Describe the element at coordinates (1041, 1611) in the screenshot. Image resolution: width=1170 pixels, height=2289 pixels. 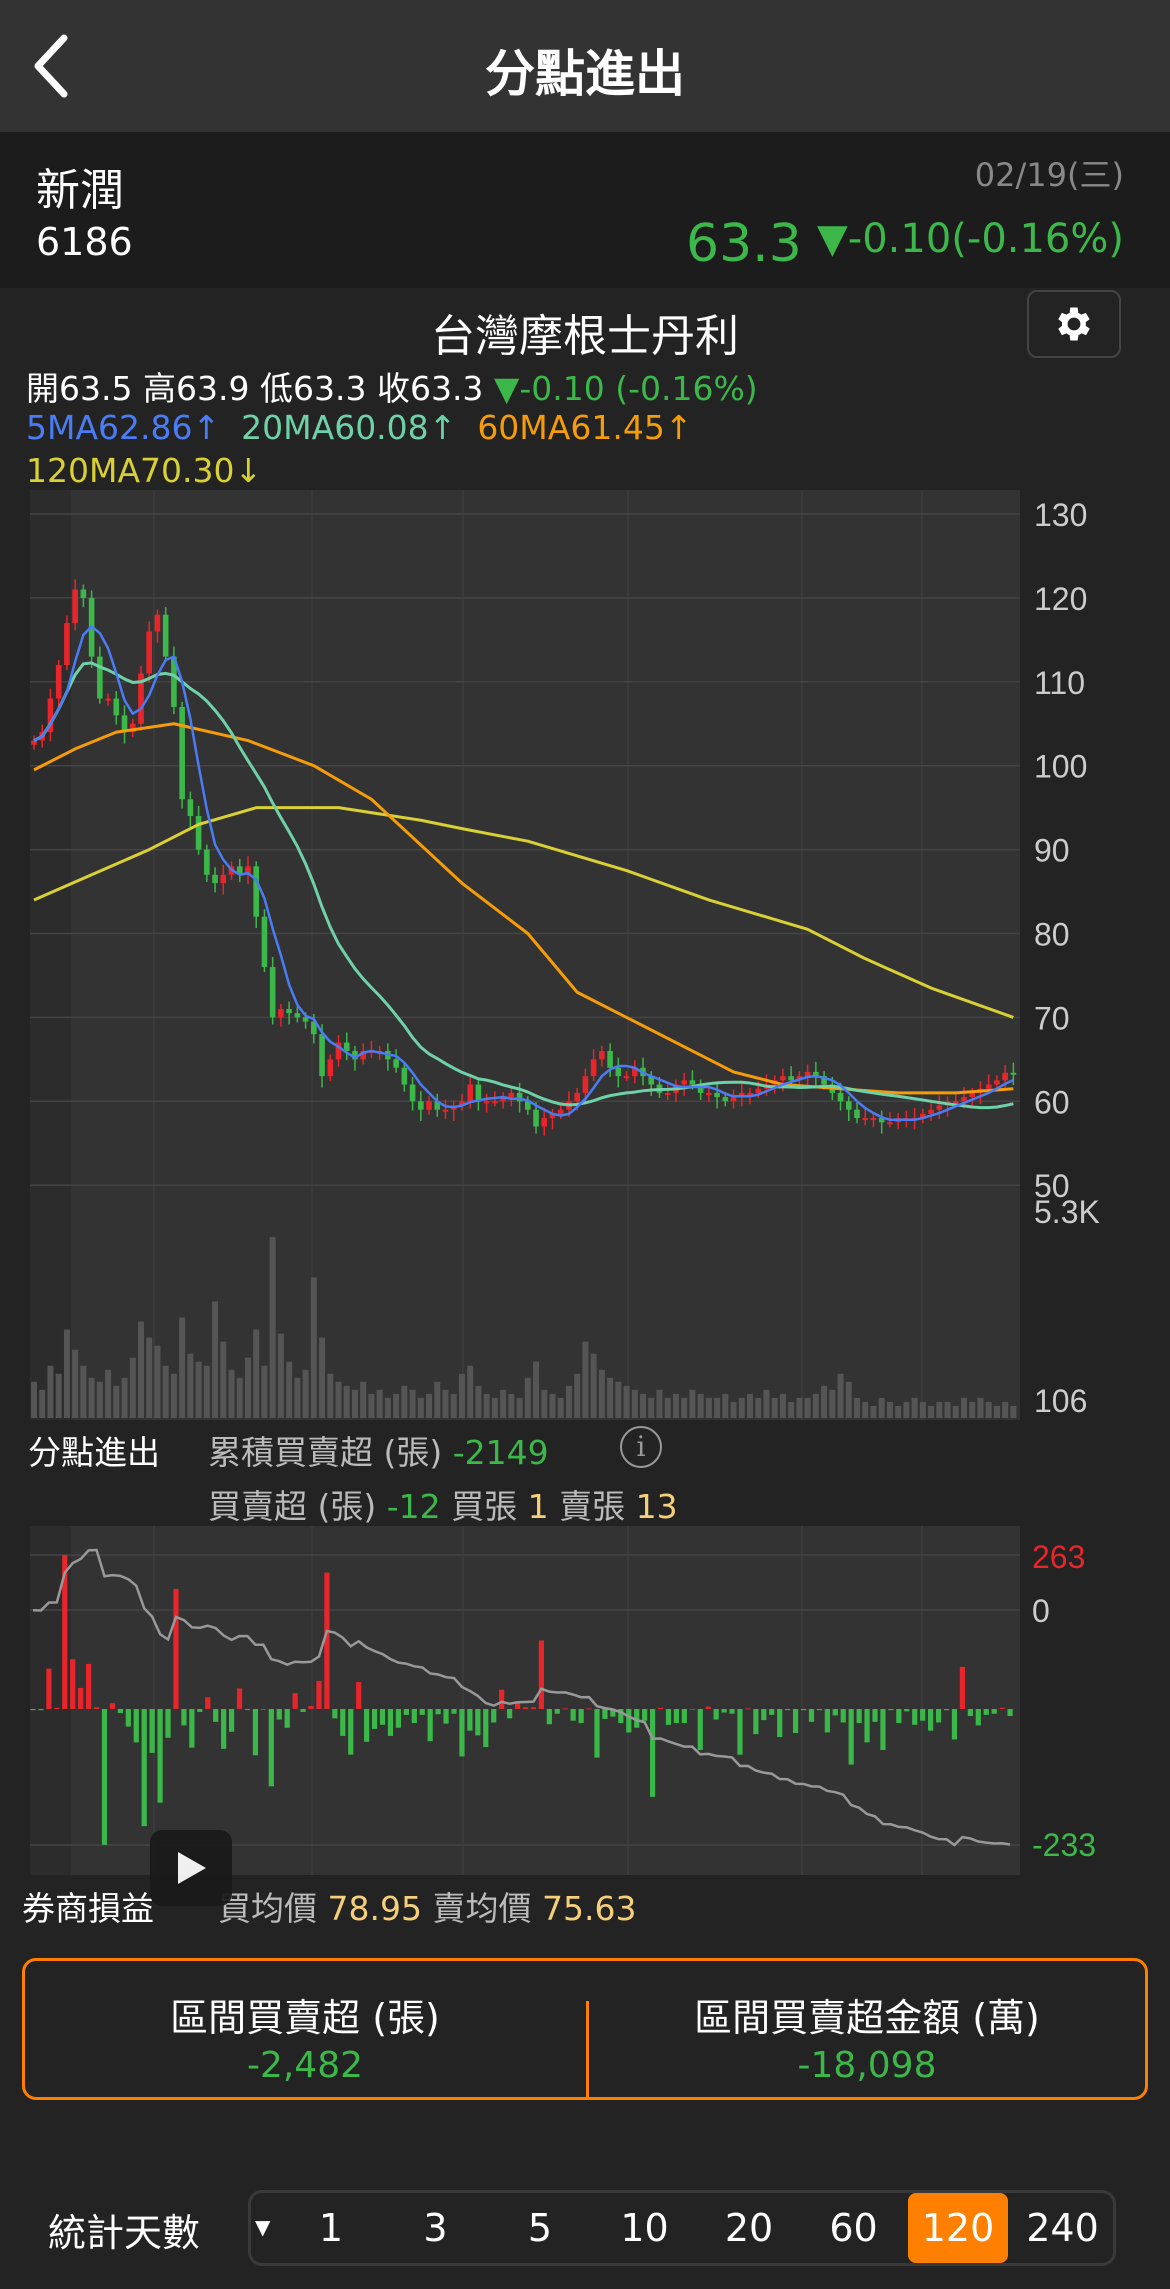
I see `cumulative-zero-label: 0` at that location.